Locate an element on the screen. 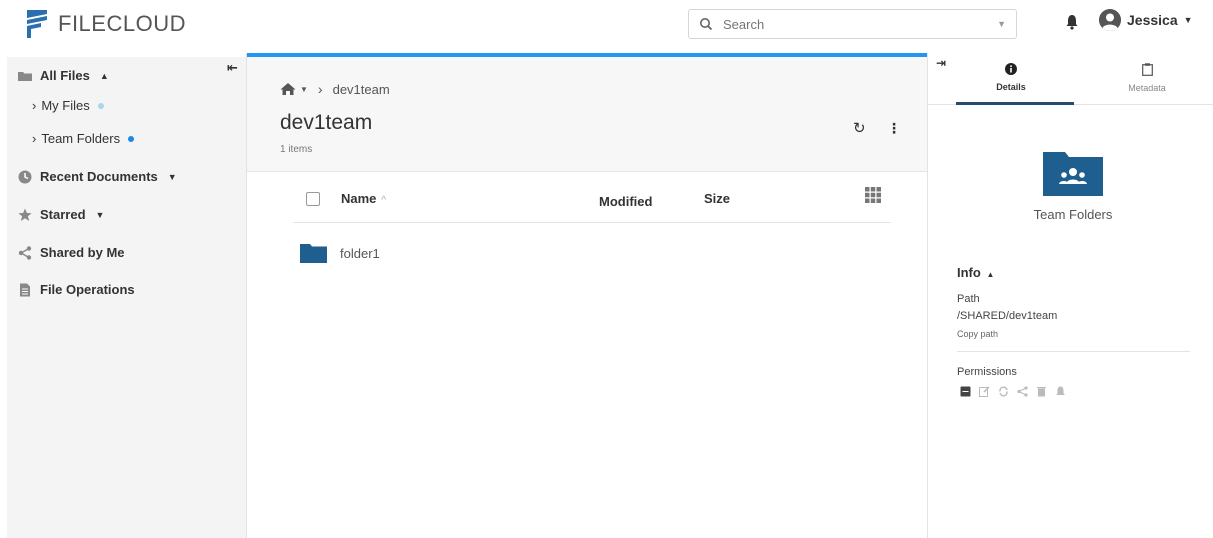  tab-label: Details is located at coordinates (1011, 87).